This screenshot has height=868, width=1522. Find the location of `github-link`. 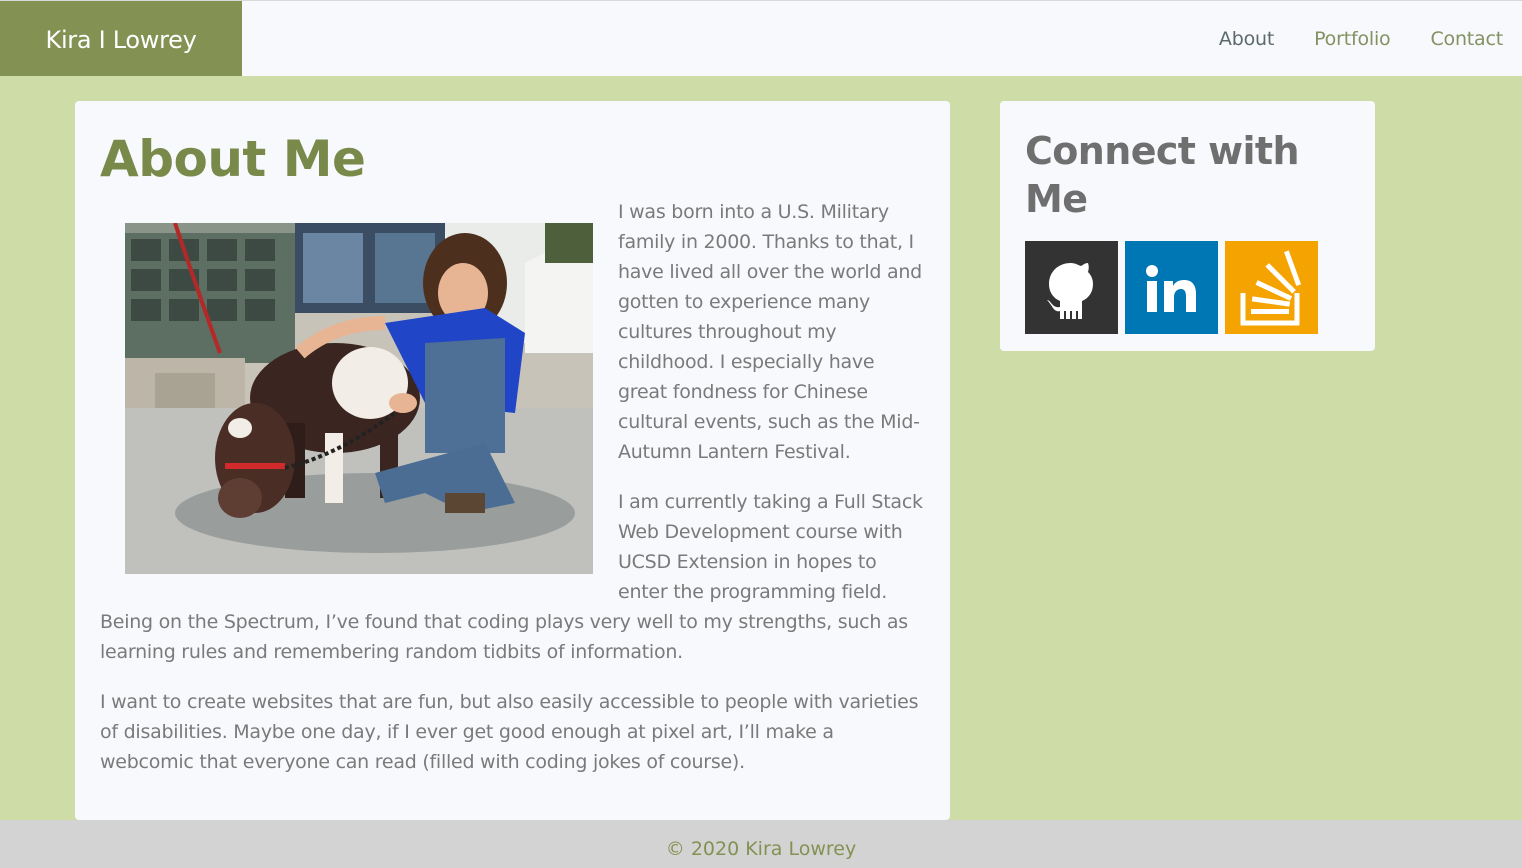

github-link is located at coordinates (1071, 287).